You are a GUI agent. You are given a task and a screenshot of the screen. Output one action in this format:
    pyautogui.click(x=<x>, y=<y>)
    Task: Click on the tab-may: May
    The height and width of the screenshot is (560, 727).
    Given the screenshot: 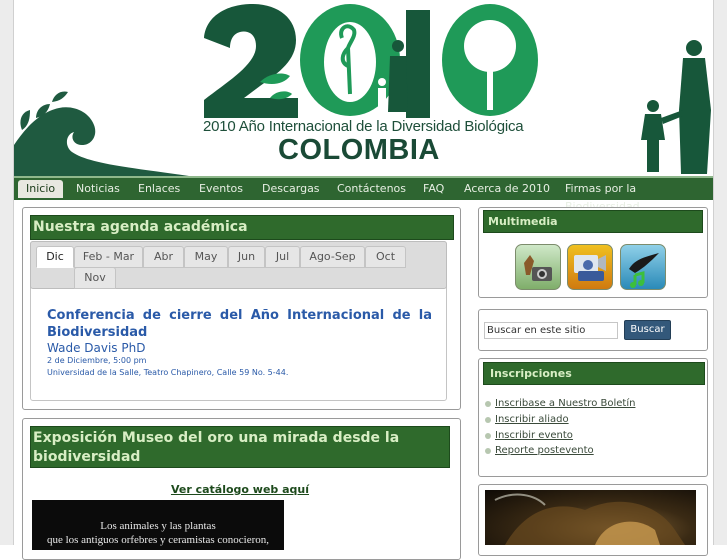 What is the action you would take?
    pyautogui.click(x=206, y=257)
    